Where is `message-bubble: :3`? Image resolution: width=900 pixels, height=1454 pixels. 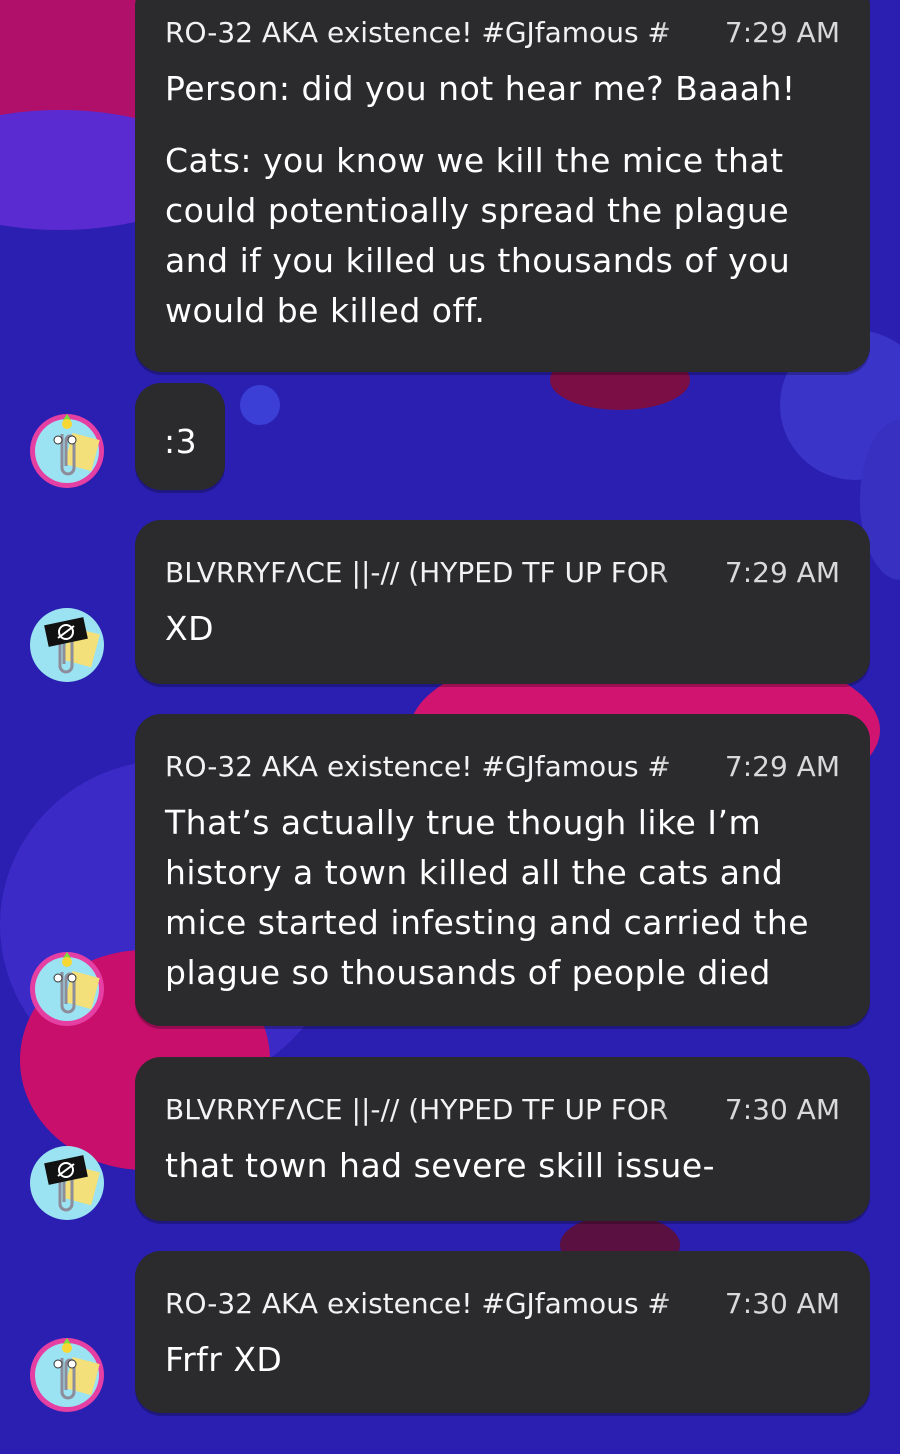 message-bubble: :3 is located at coordinates (180, 436).